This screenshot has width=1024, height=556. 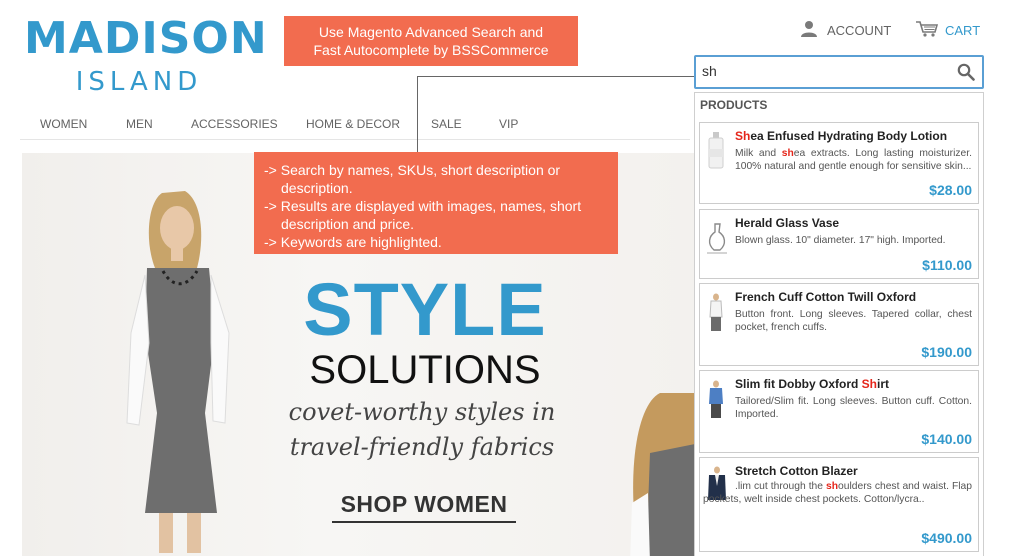 I want to click on result-name-text: French Cuff Cotton Twill Oxford, so click(x=826, y=297).